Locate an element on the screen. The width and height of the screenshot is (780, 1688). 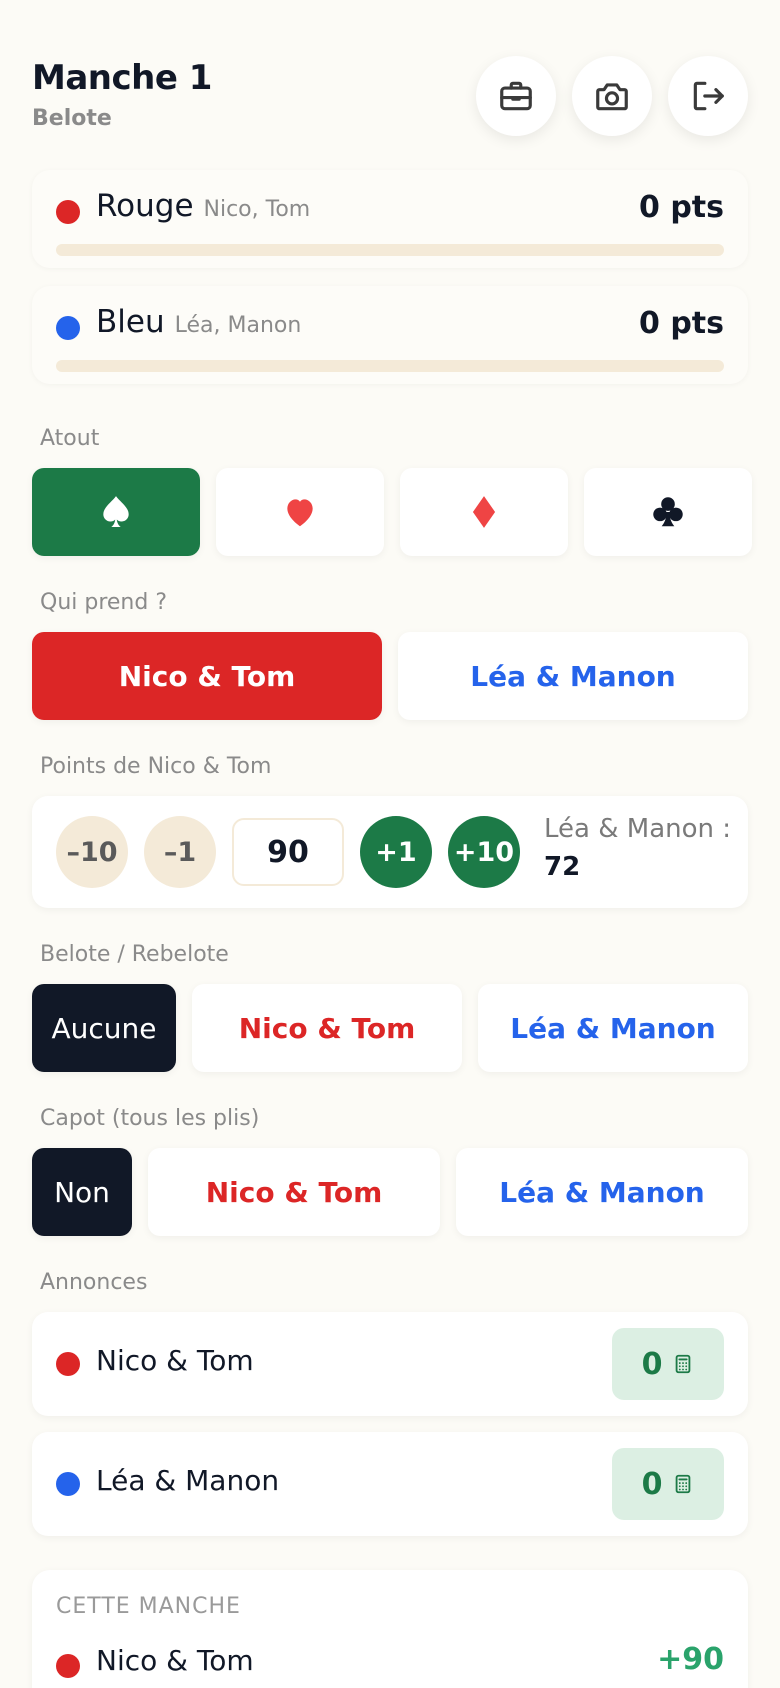
team-players: Léa, Manon is located at coordinates (238, 325).